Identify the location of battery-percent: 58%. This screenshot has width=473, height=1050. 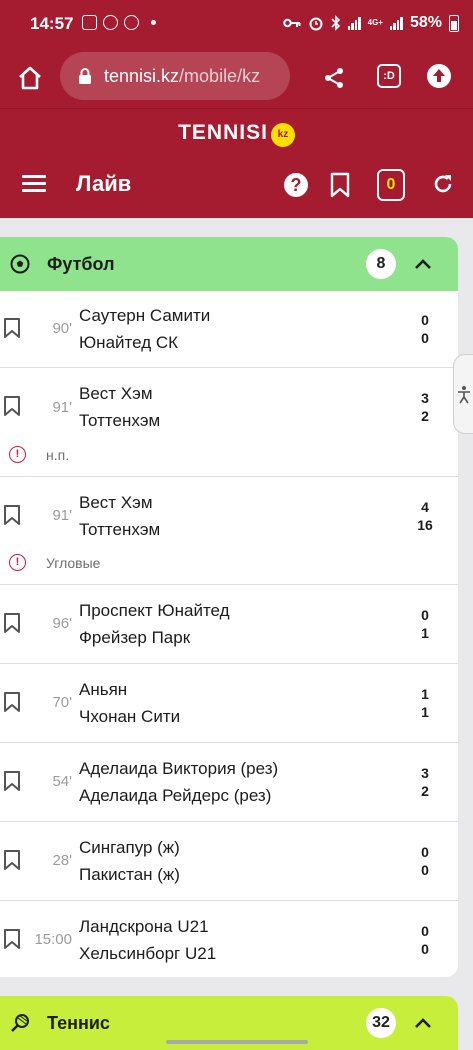
(425, 22).